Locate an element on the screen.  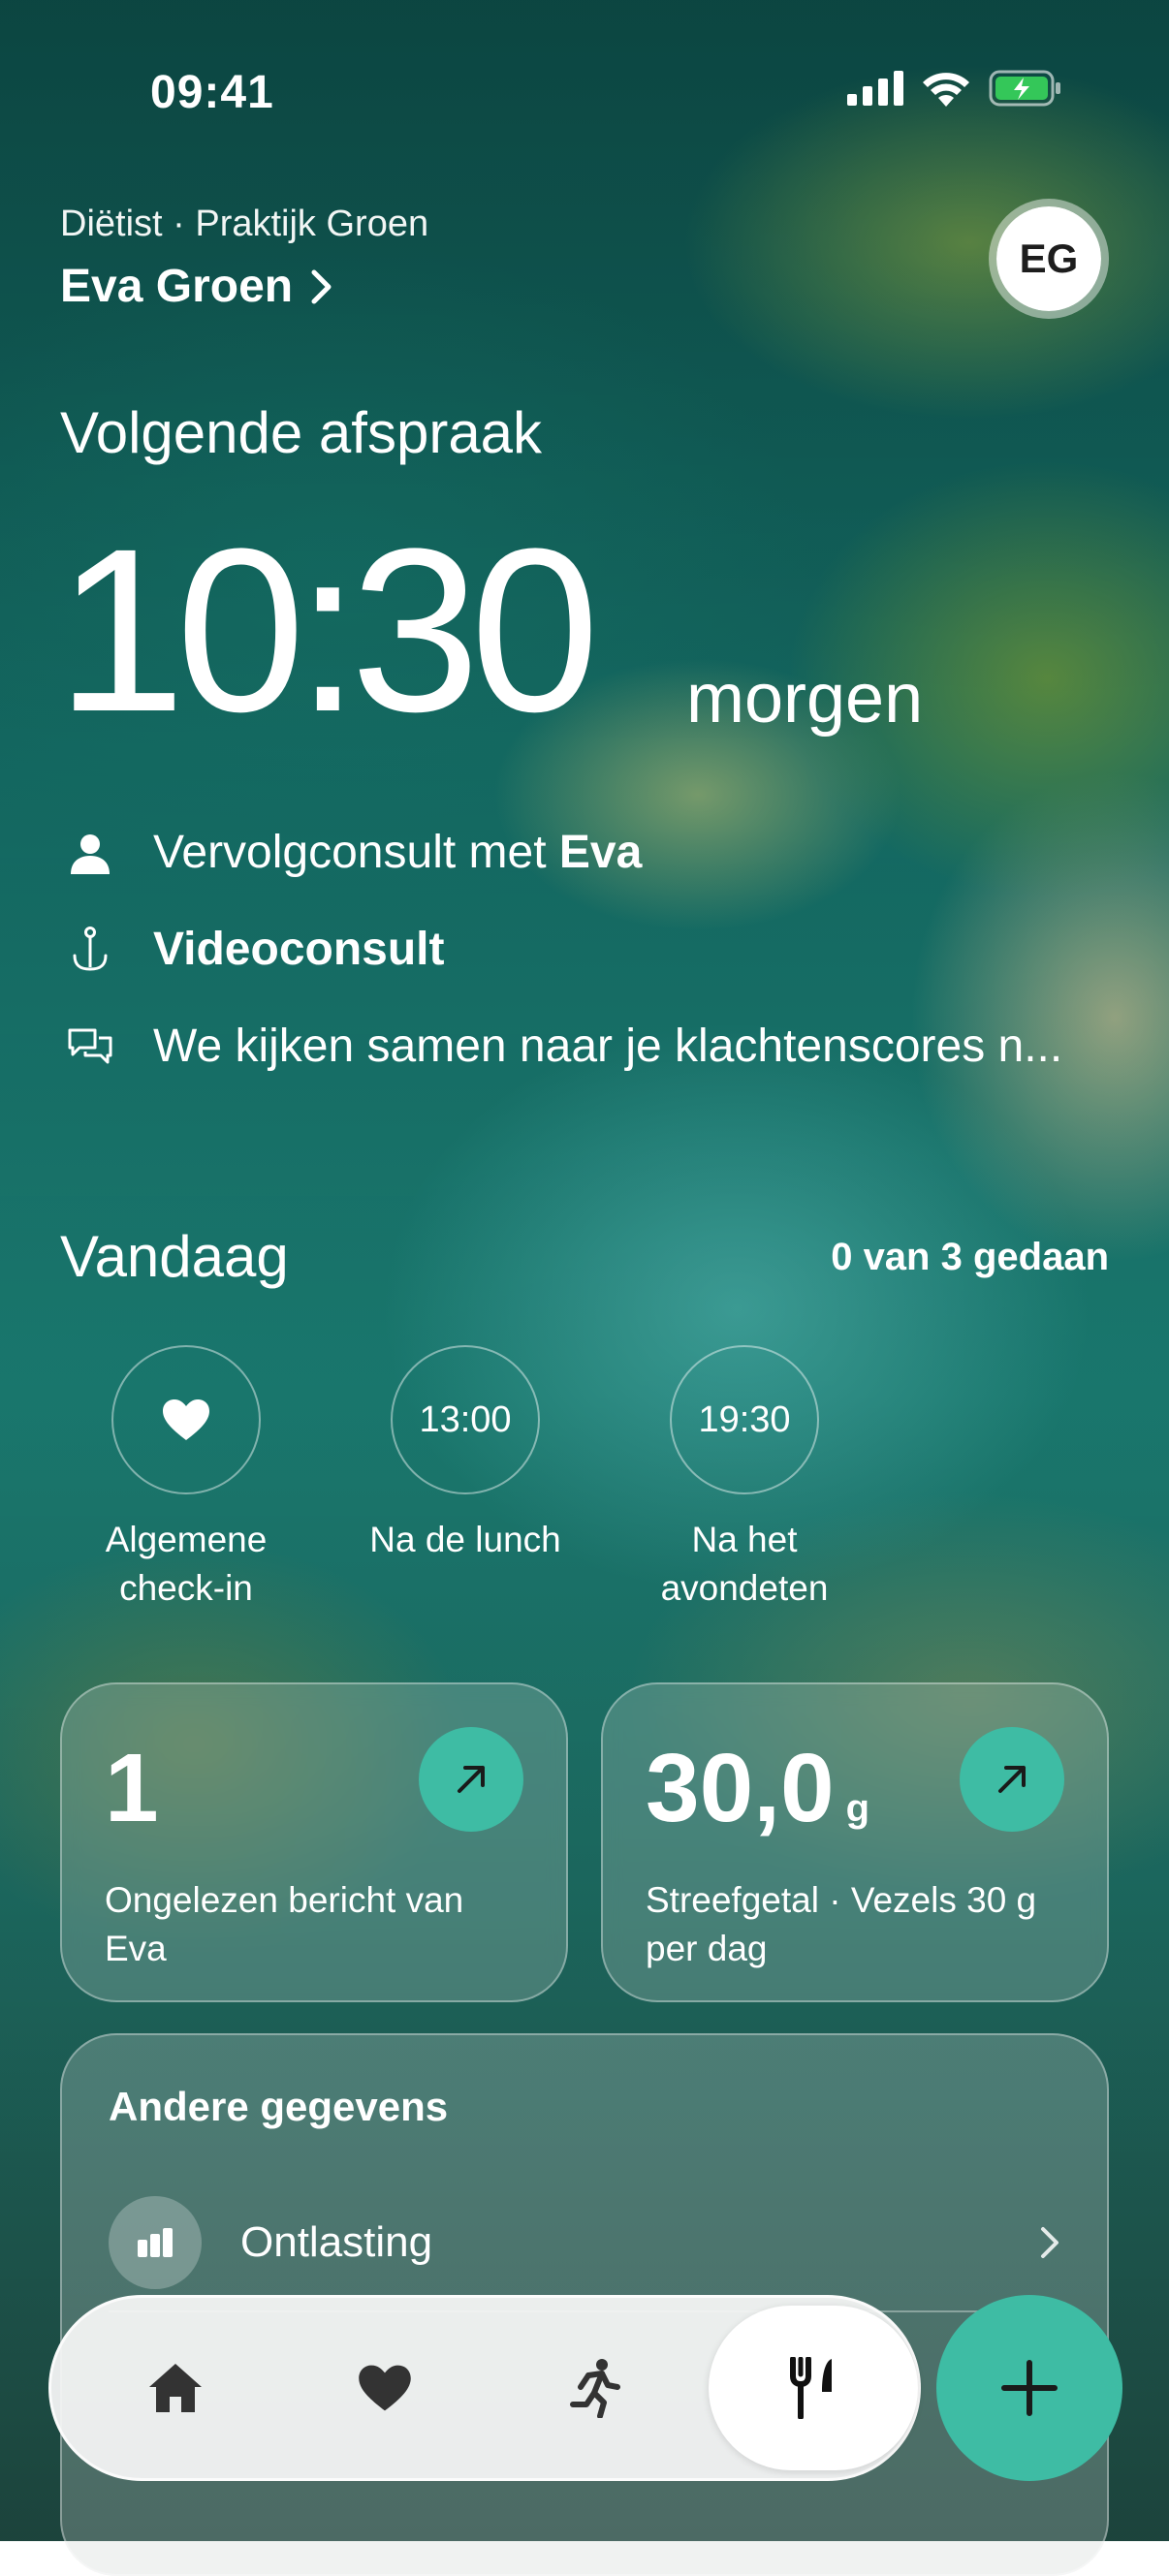
tab-nutrition is located at coordinates (813, 2388).